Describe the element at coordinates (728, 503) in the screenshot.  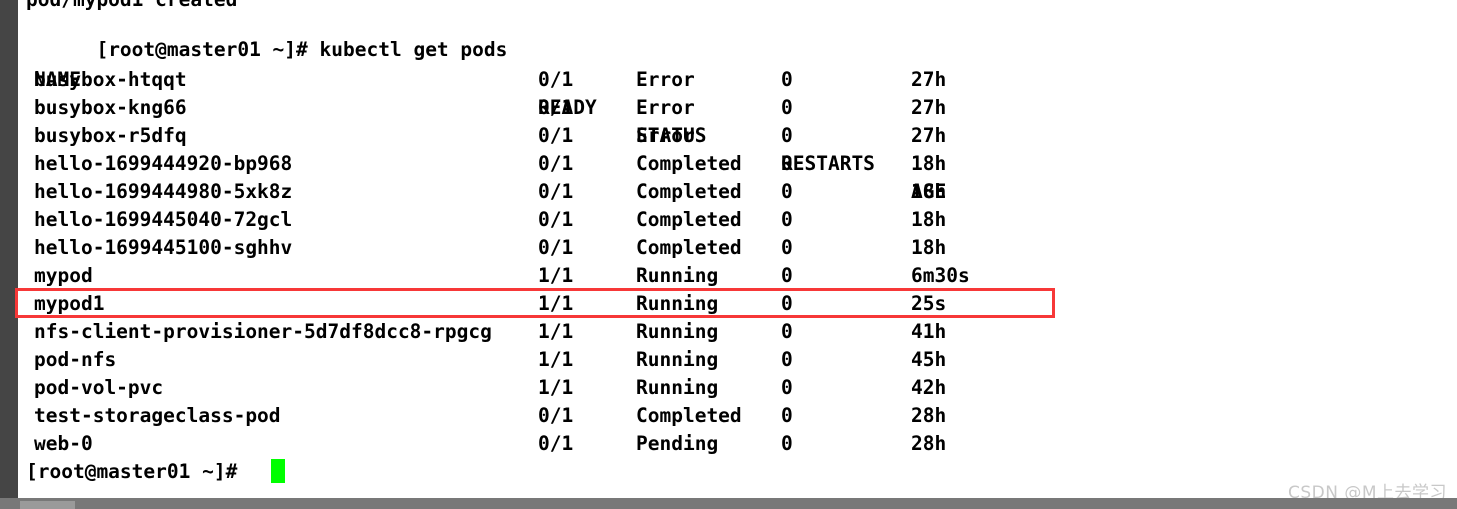
I see `window-bottom-bar` at that location.